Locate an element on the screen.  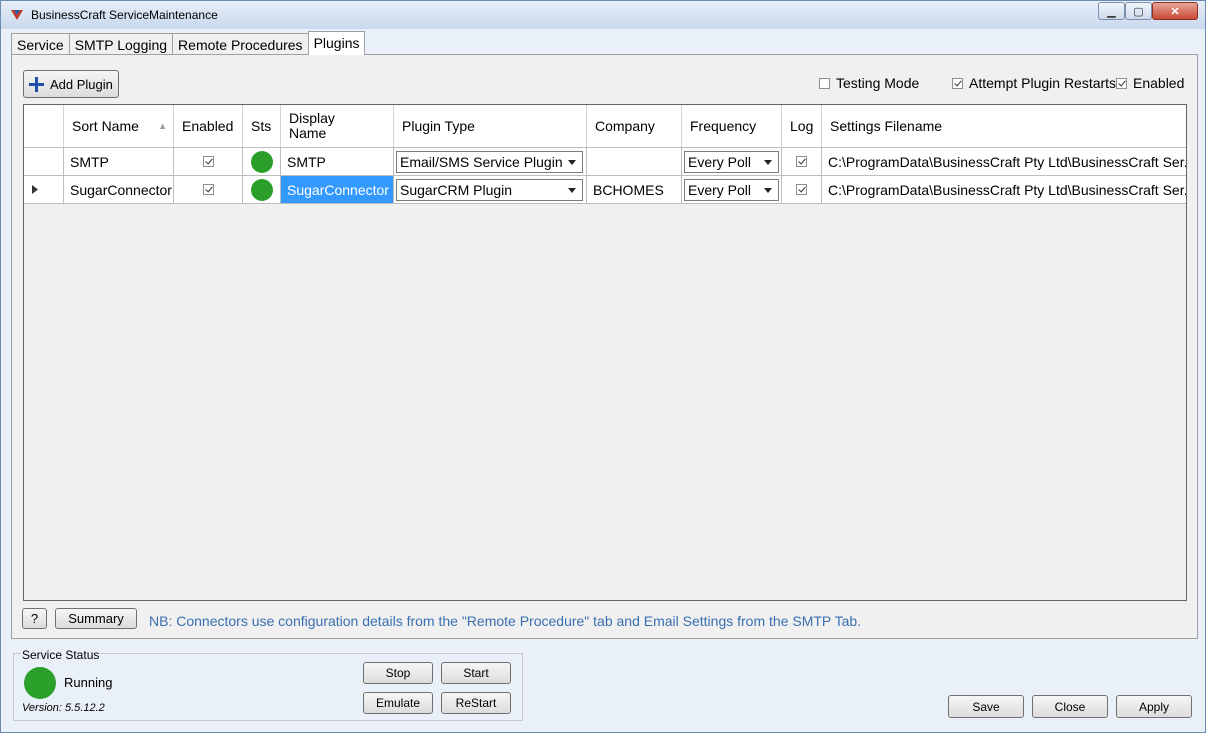
enabled-label: Enabled is located at coordinates (1159, 83).